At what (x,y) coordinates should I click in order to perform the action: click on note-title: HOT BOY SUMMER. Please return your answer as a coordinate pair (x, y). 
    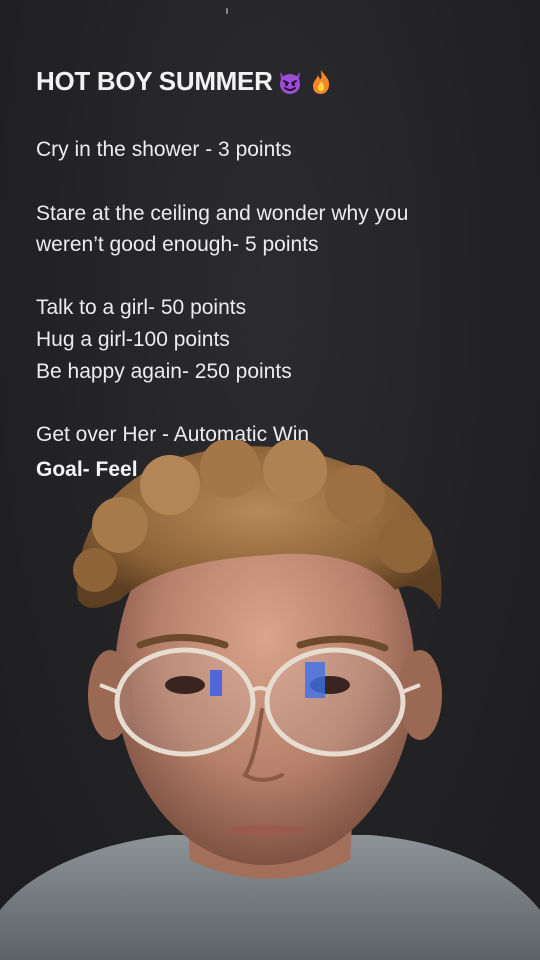
    Looking at the image, I should click on (185, 81).